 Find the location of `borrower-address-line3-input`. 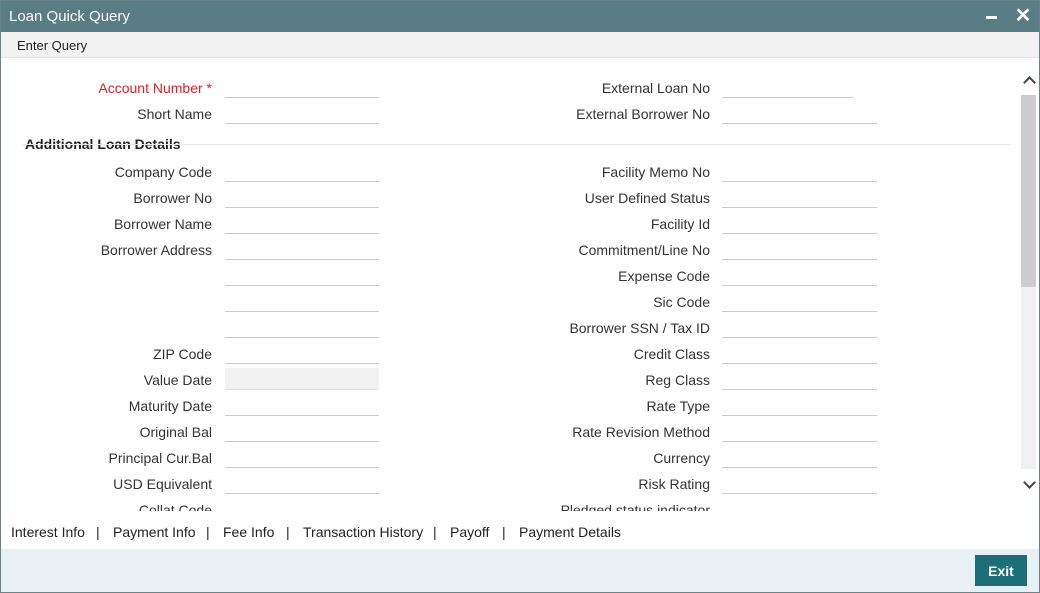

borrower-address-line3-input is located at coordinates (302, 301).